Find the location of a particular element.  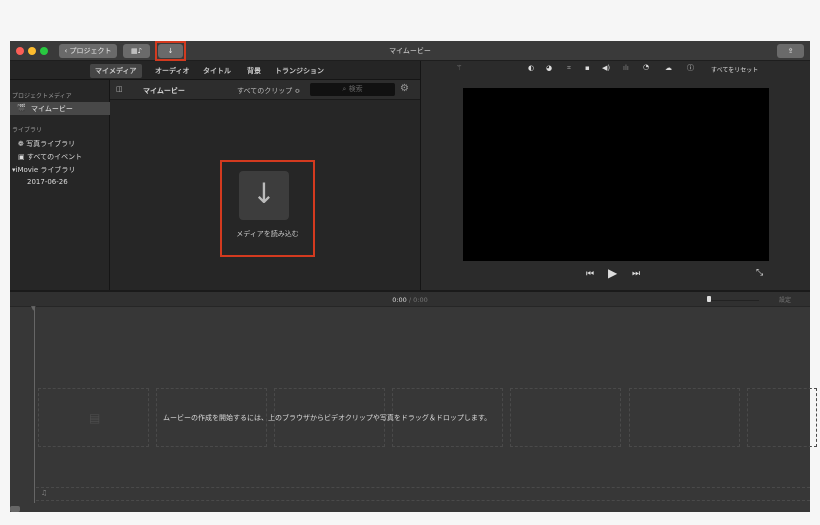

crop-icon: ⌗ is located at coordinates (569, 68).